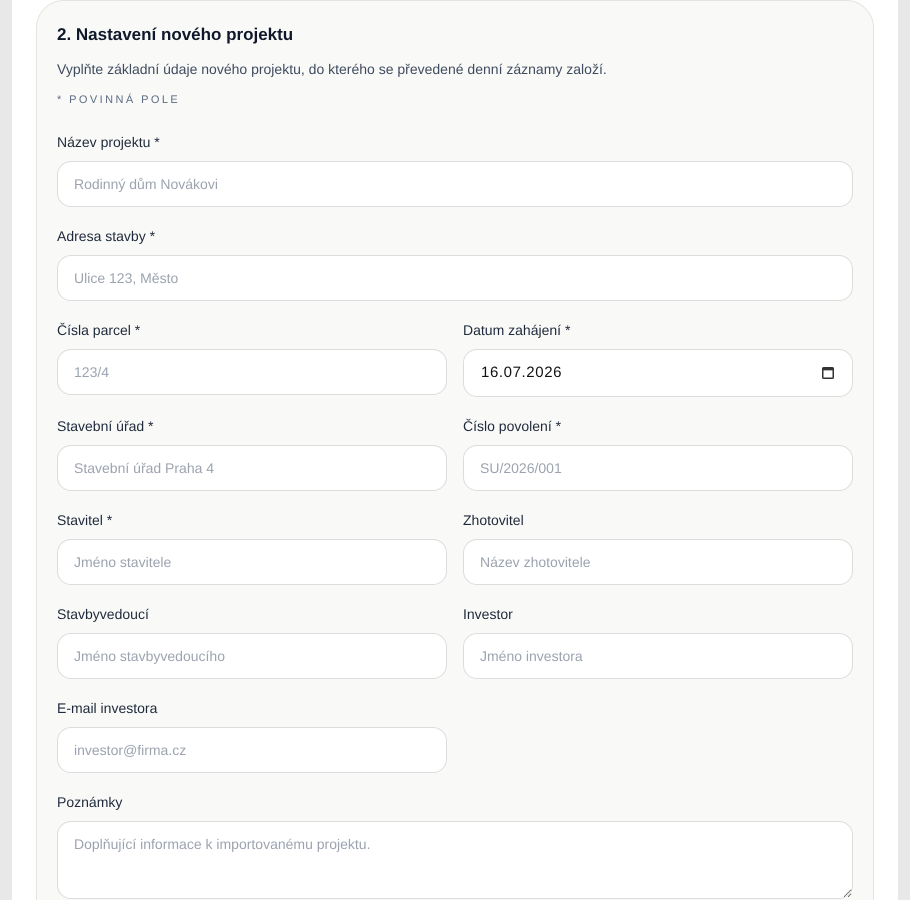 This screenshot has width=910, height=900. I want to click on input-field: SU/2026/001, so click(658, 468).